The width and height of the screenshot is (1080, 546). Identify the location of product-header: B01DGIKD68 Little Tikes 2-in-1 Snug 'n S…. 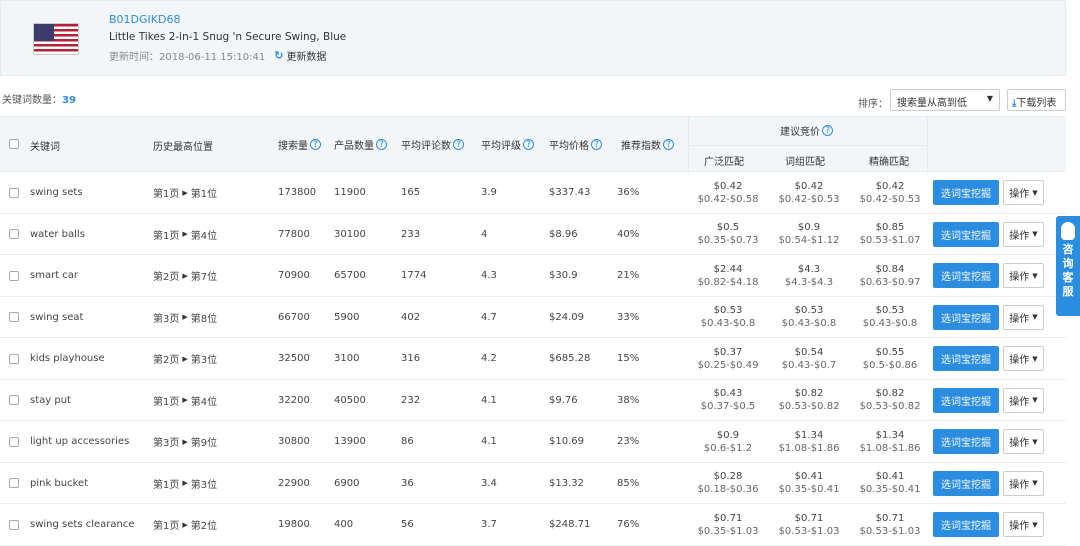
(533, 38).